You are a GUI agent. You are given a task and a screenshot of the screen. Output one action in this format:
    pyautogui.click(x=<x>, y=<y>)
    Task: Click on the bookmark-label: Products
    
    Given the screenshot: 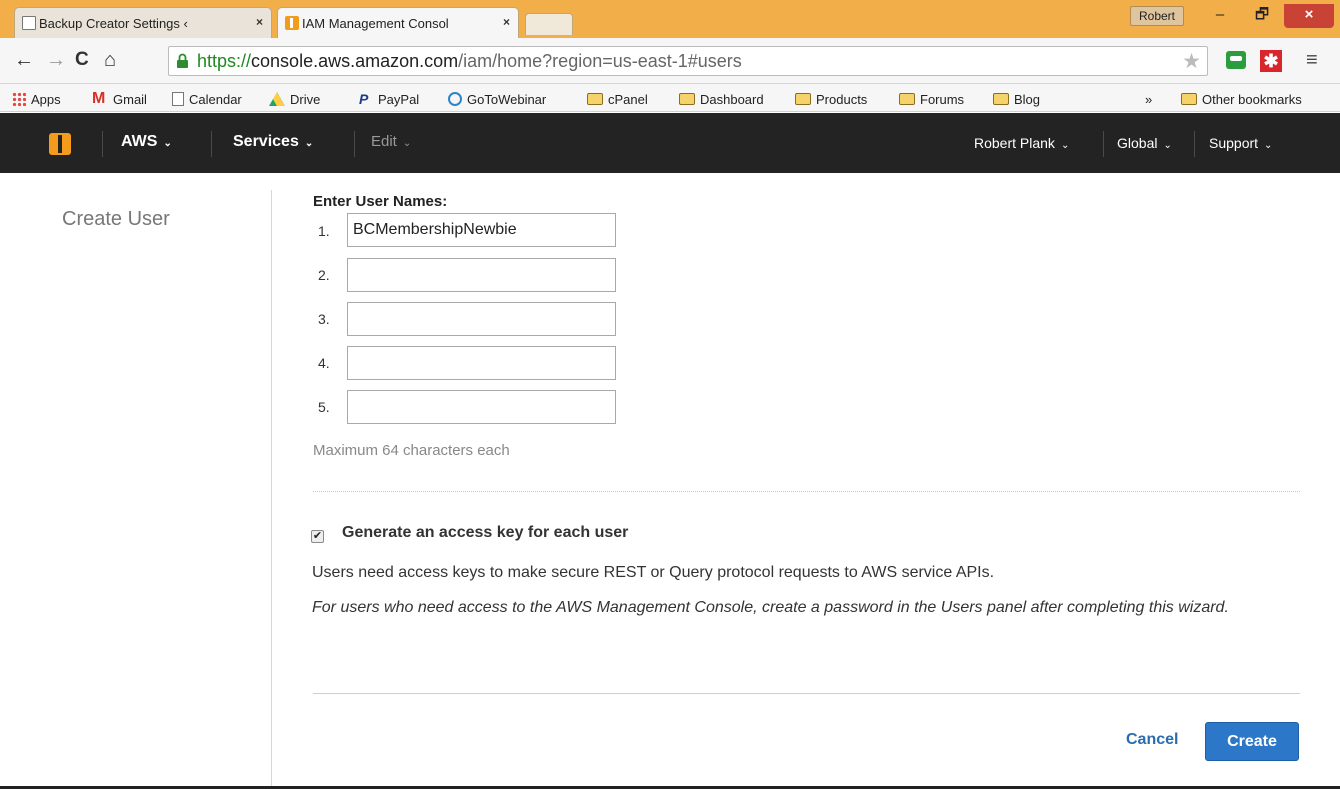 What is the action you would take?
    pyautogui.click(x=842, y=99)
    